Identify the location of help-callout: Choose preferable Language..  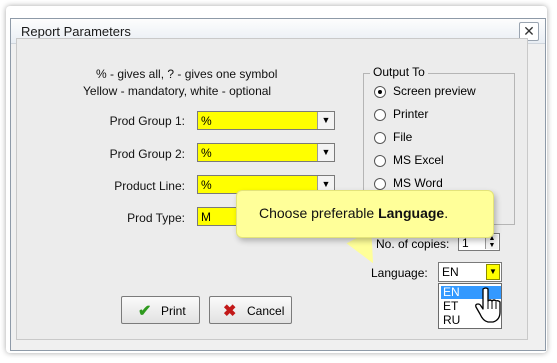
(365, 214).